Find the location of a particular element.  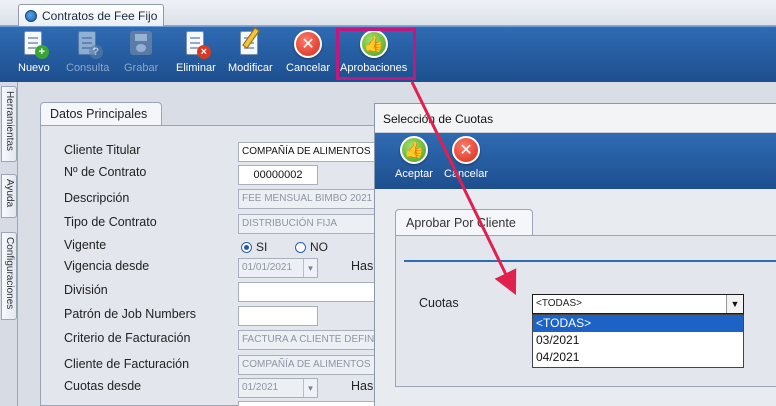

descripcion-field: FEE MENSUAL BIMBO 2021 is located at coordinates (307, 199).